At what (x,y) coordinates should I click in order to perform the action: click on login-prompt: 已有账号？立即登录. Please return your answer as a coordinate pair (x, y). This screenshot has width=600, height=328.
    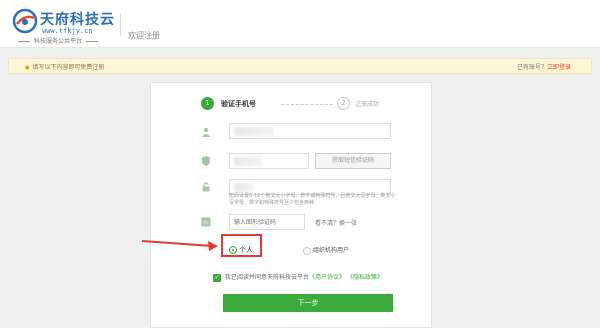
    Looking at the image, I should click on (544, 66).